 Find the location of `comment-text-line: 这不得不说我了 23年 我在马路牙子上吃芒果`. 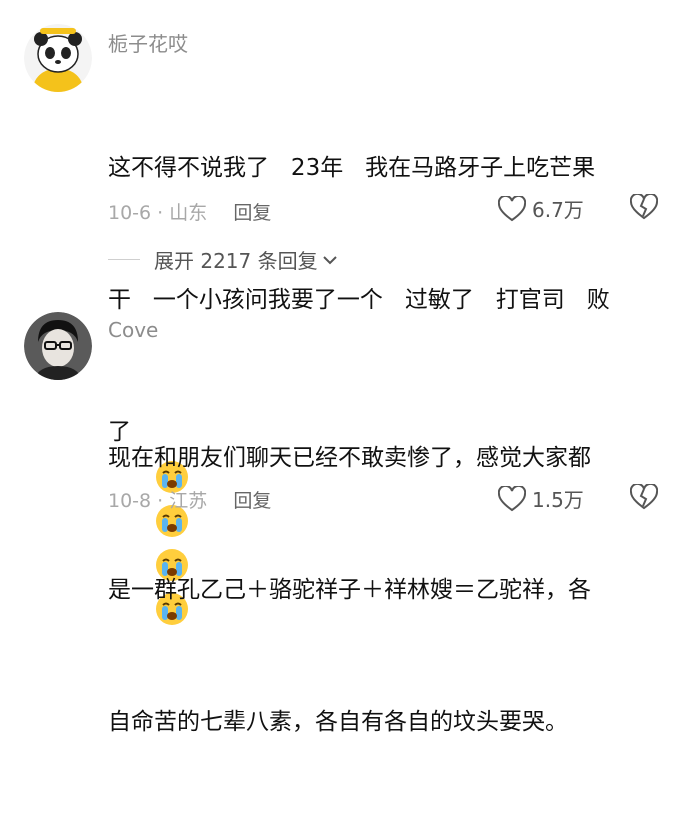

comment-text-line: 这不得不说我了 23年 我在马路牙子上吃芒果 is located at coordinates (352, 168).